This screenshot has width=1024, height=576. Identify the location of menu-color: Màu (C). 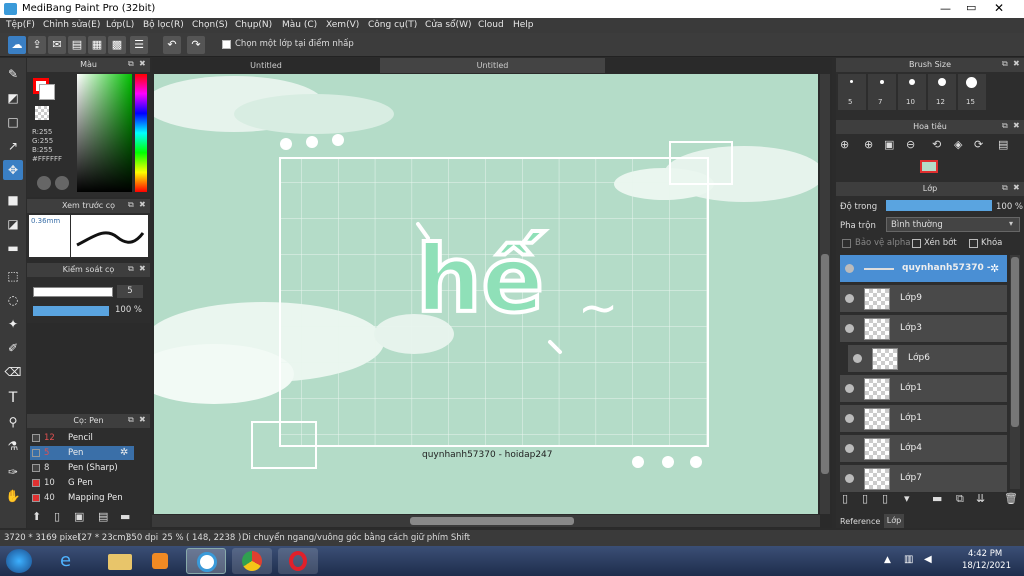
(299, 25).